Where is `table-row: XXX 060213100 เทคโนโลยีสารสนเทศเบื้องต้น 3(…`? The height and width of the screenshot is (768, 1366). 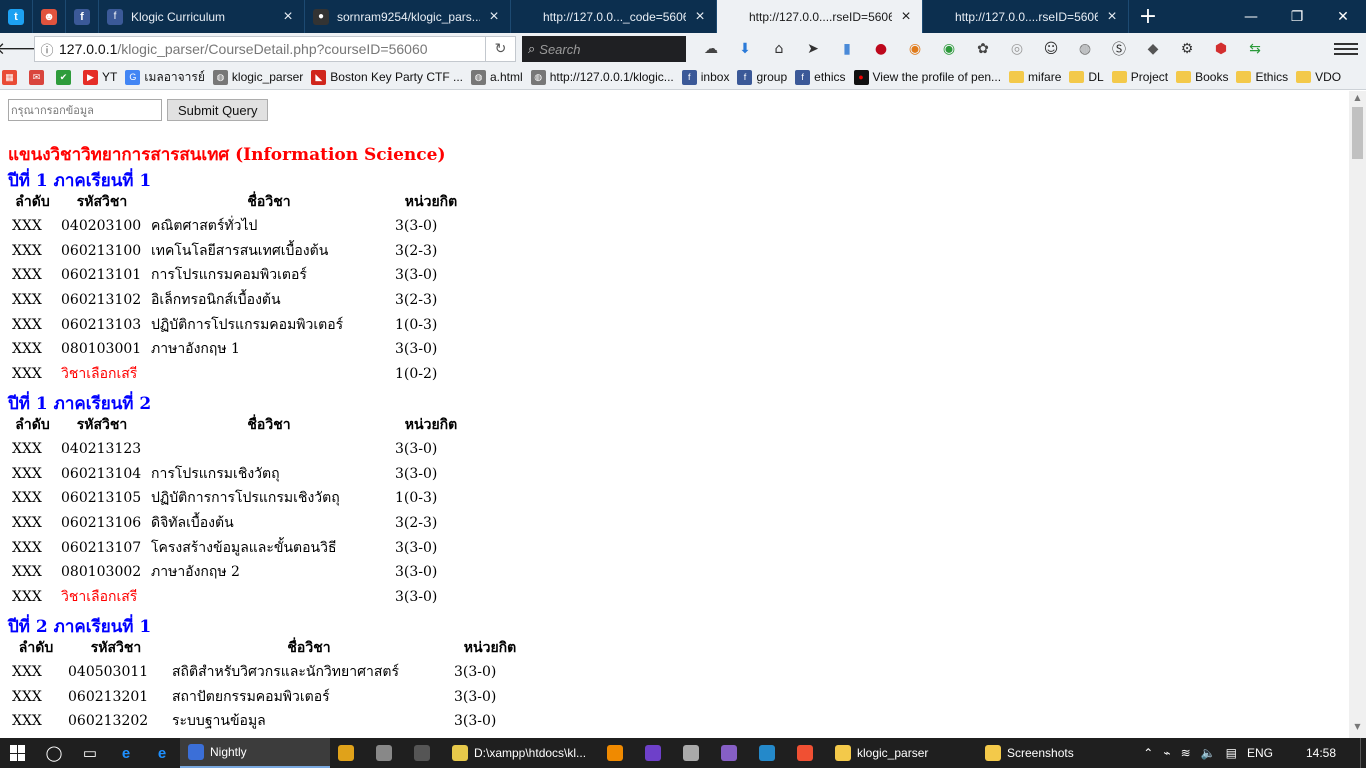 table-row: XXX 060213100 เทคโนโลยีสารสนเทศเบื้องต้น 3(… is located at coordinates (239, 251).